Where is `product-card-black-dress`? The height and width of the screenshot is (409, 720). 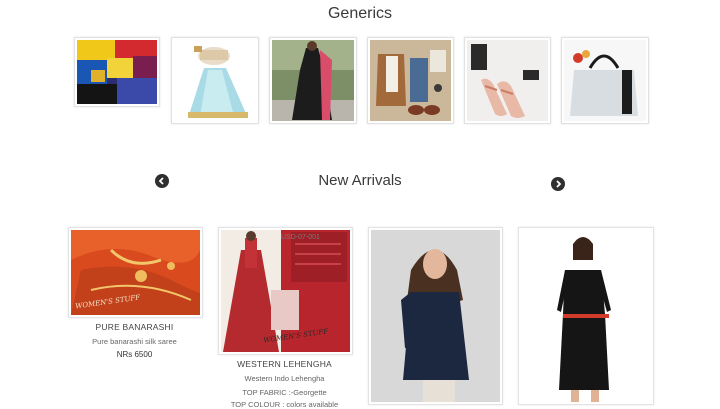
product-card-black-dress is located at coordinates (586, 316).